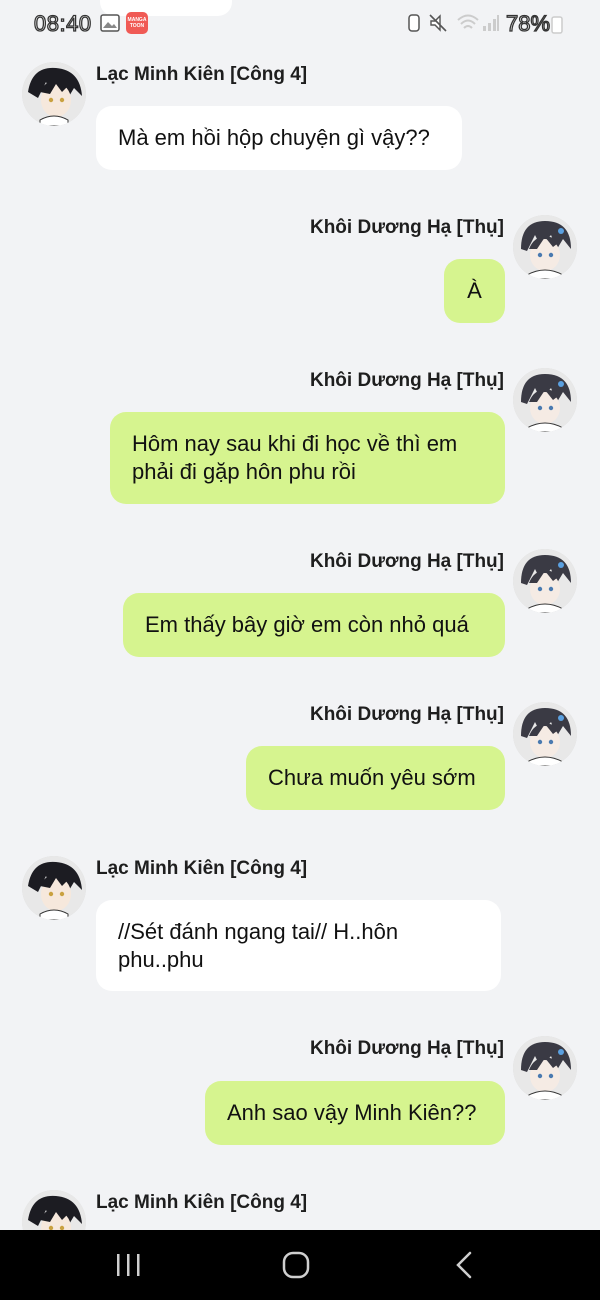  I want to click on message-bubble: Anh sao vậy Minh Kiên??, so click(355, 1113).